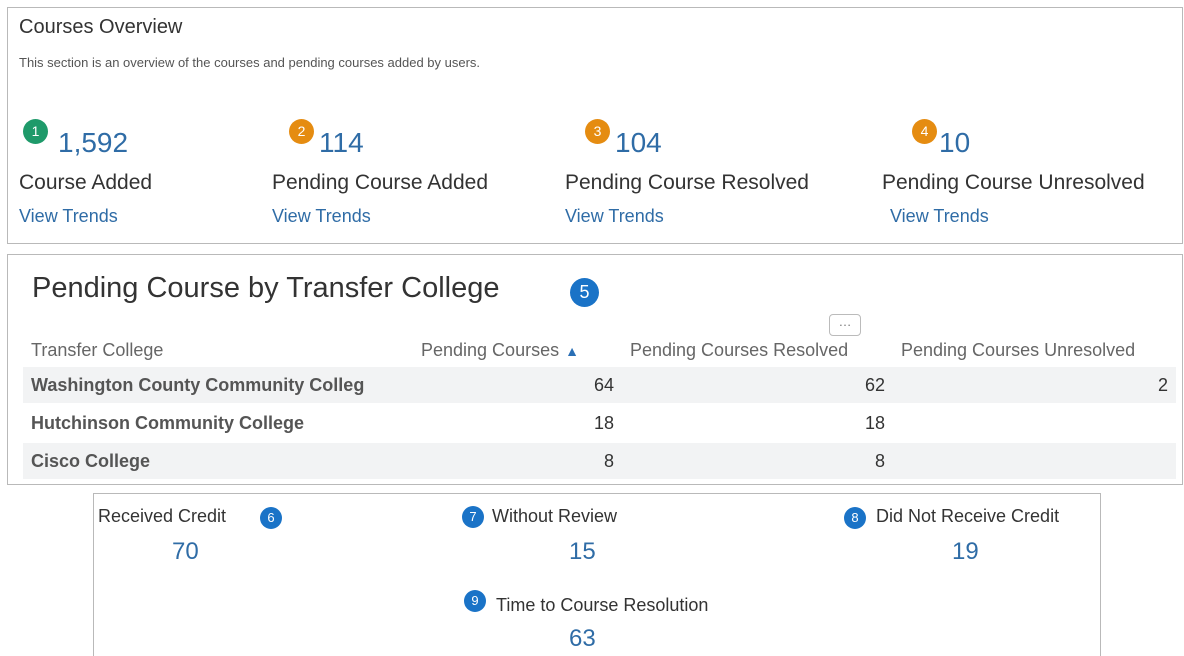 The image size is (1184, 656). Describe the element at coordinates (162, 516) in the screenshot. I see `received-credit-label: Received Credit` at that location.